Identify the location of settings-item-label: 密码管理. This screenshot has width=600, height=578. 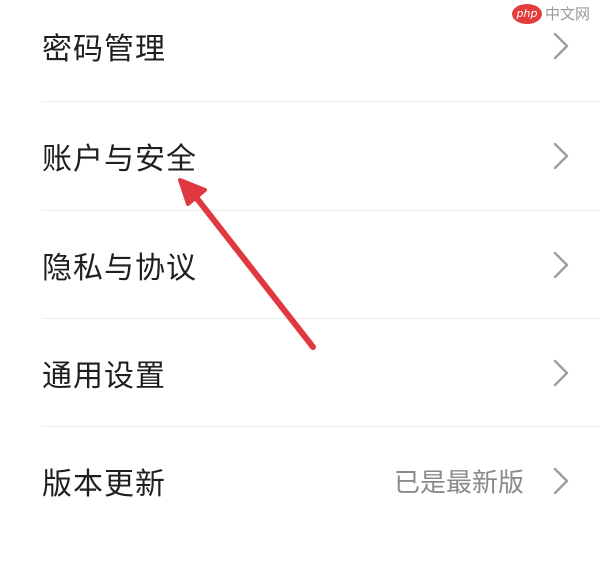
(104, 49).